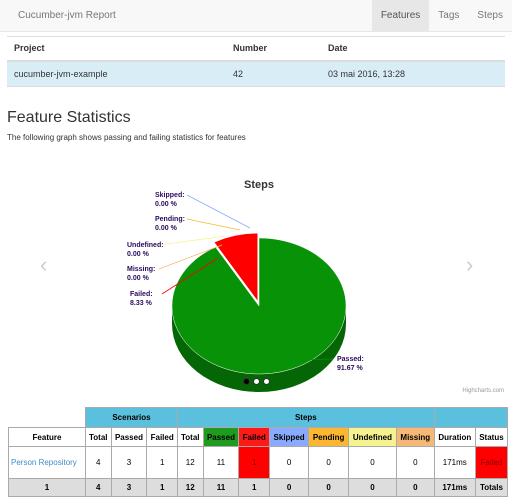 Image resolution: width=512 pixels, height=502 pixels. Describe the element at coordinates (98, 487) in the screenshot. I see `total-cell: 4` at that location.